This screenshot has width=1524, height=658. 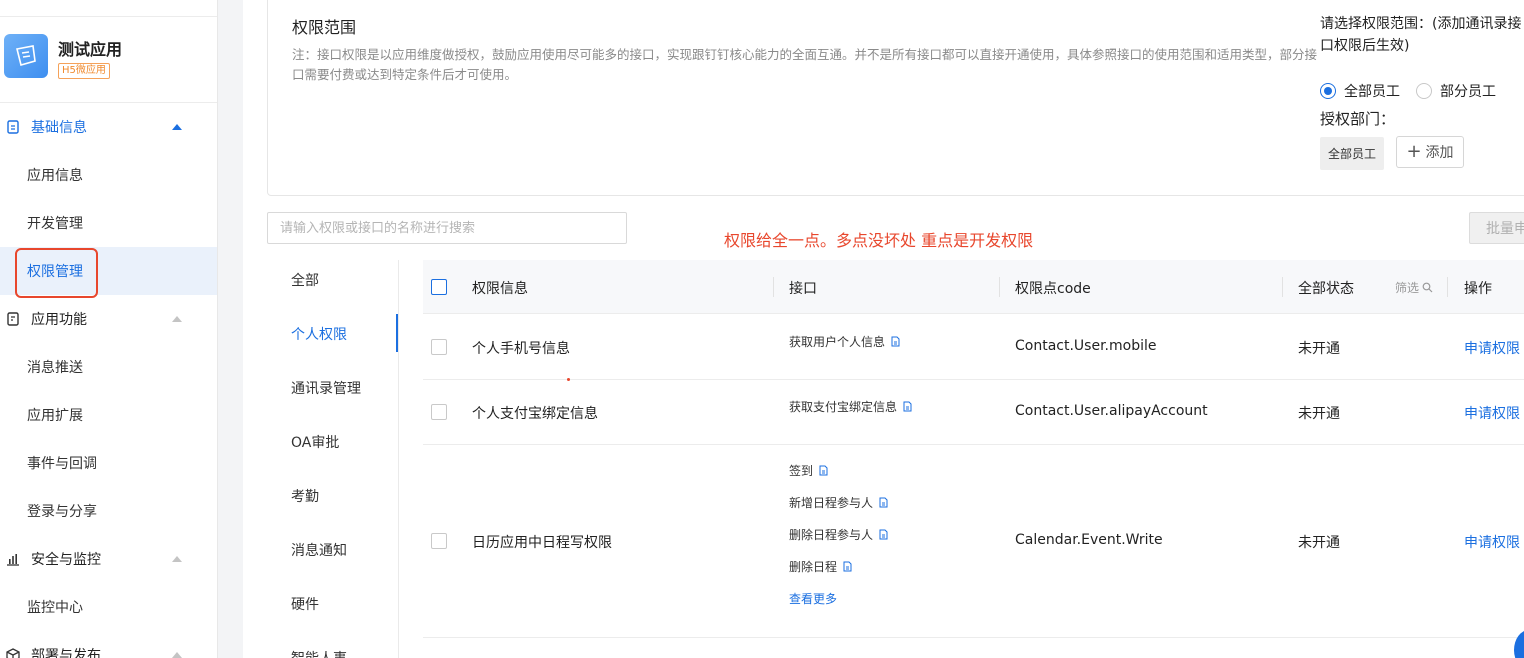 I want to click on app-title: 测试应用, so click(x=90, y=49).